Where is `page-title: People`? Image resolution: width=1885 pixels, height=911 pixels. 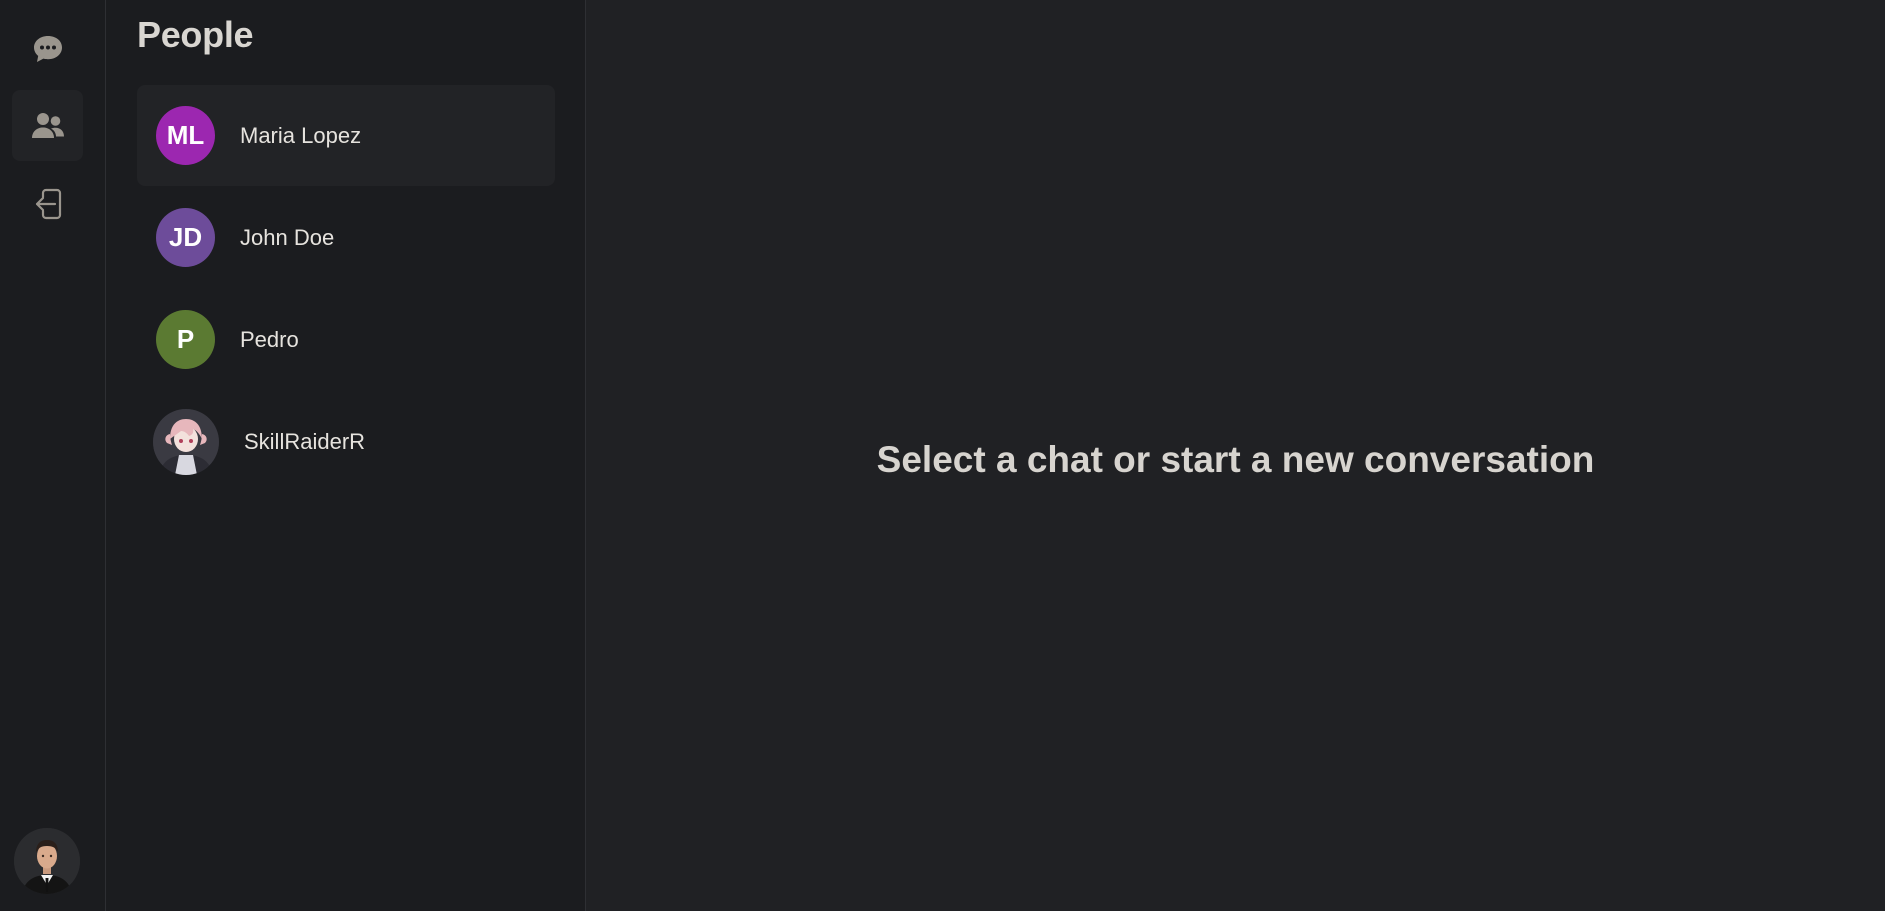 page-title: People is located at coordinates (195, 34).